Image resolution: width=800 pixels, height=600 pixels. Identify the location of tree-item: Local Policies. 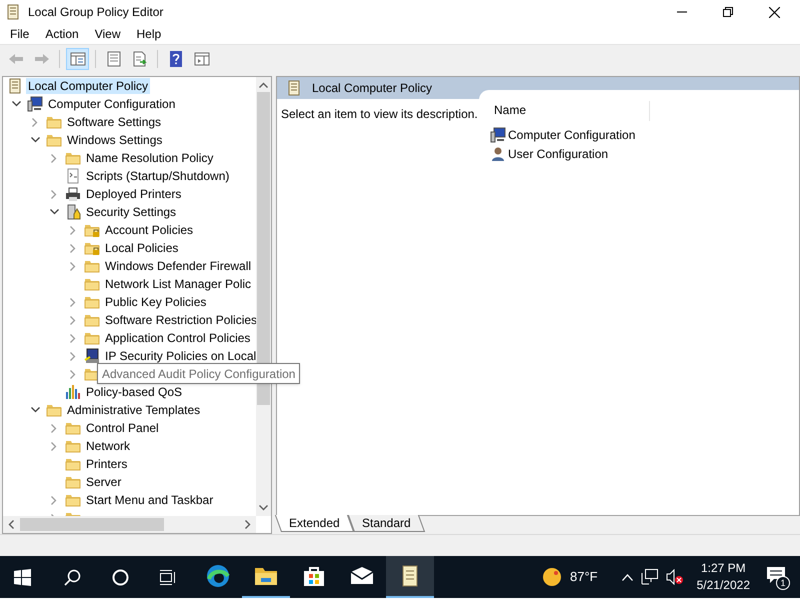
(141, 248).